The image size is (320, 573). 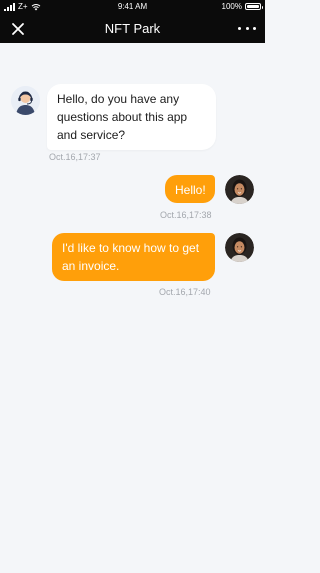 I want to click on message-timestamp: Oct.16,17:37, so click(x=75, y=157).